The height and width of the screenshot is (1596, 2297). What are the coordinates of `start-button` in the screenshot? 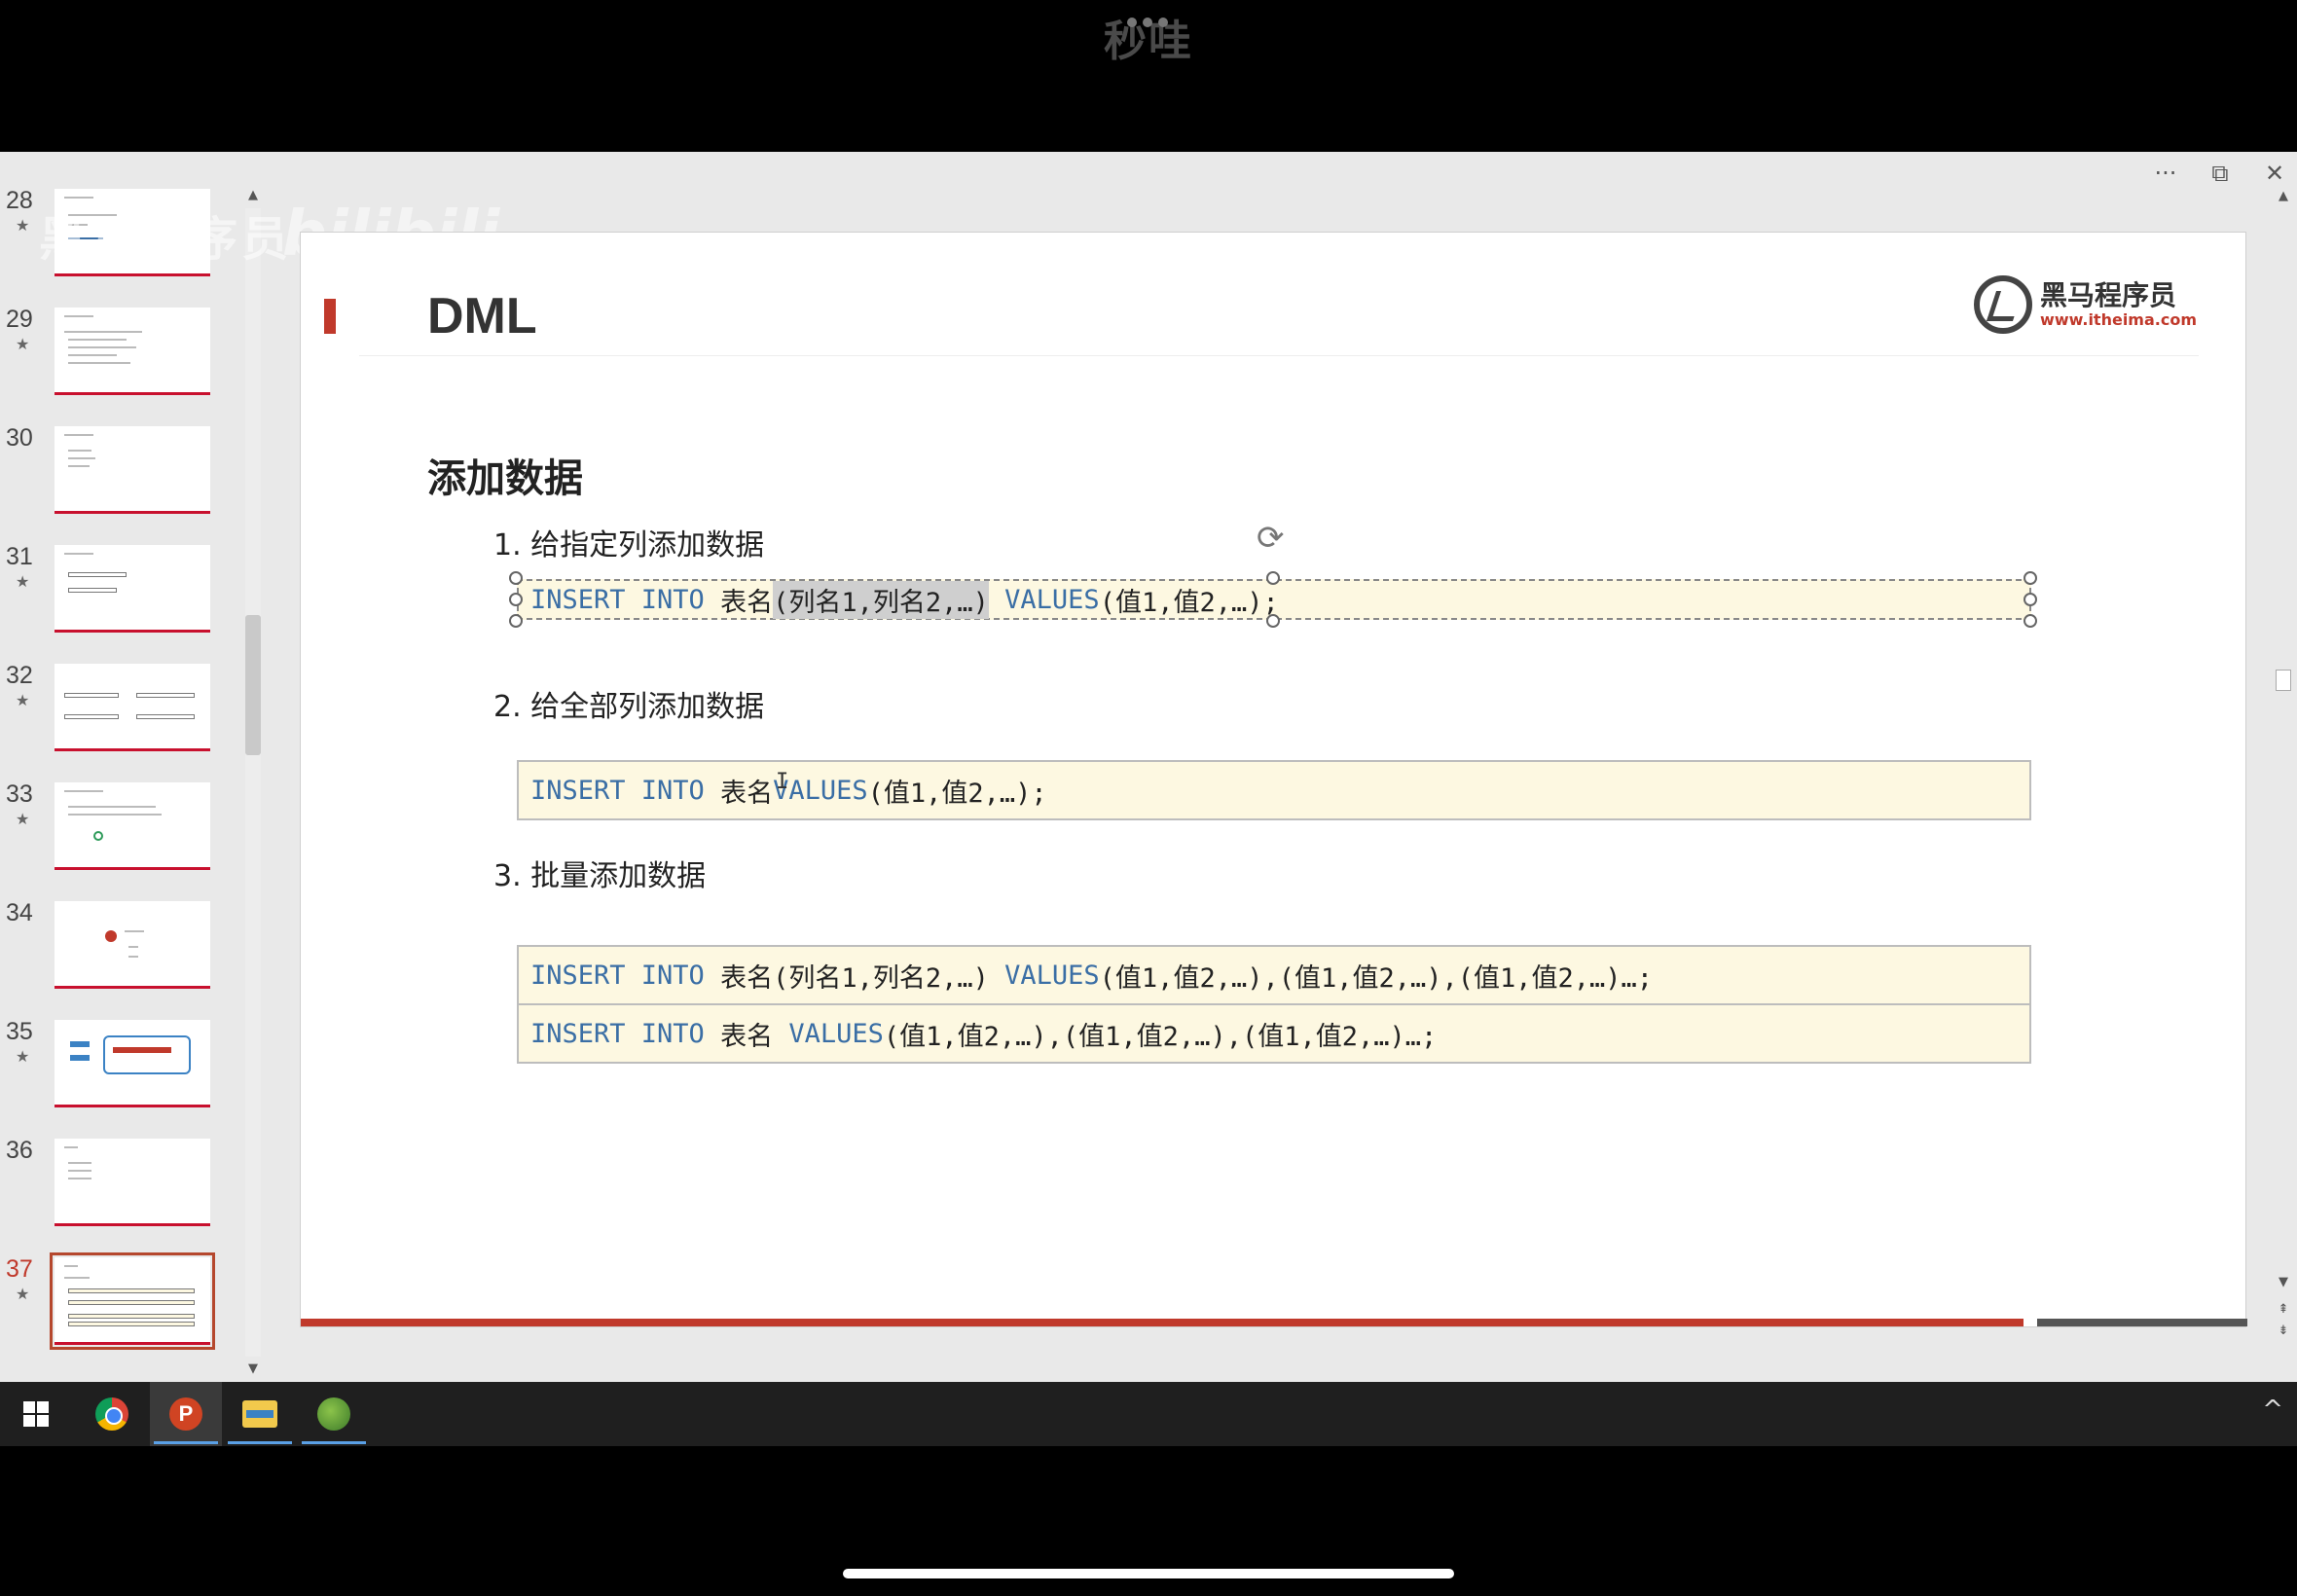 It's located at (36, 1414).